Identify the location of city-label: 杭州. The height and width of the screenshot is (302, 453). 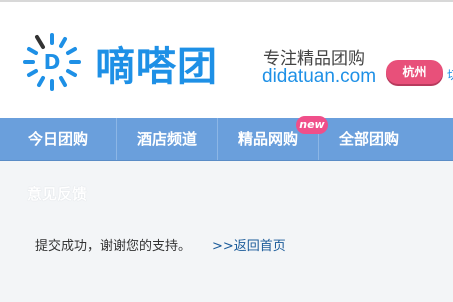
(414, 72).